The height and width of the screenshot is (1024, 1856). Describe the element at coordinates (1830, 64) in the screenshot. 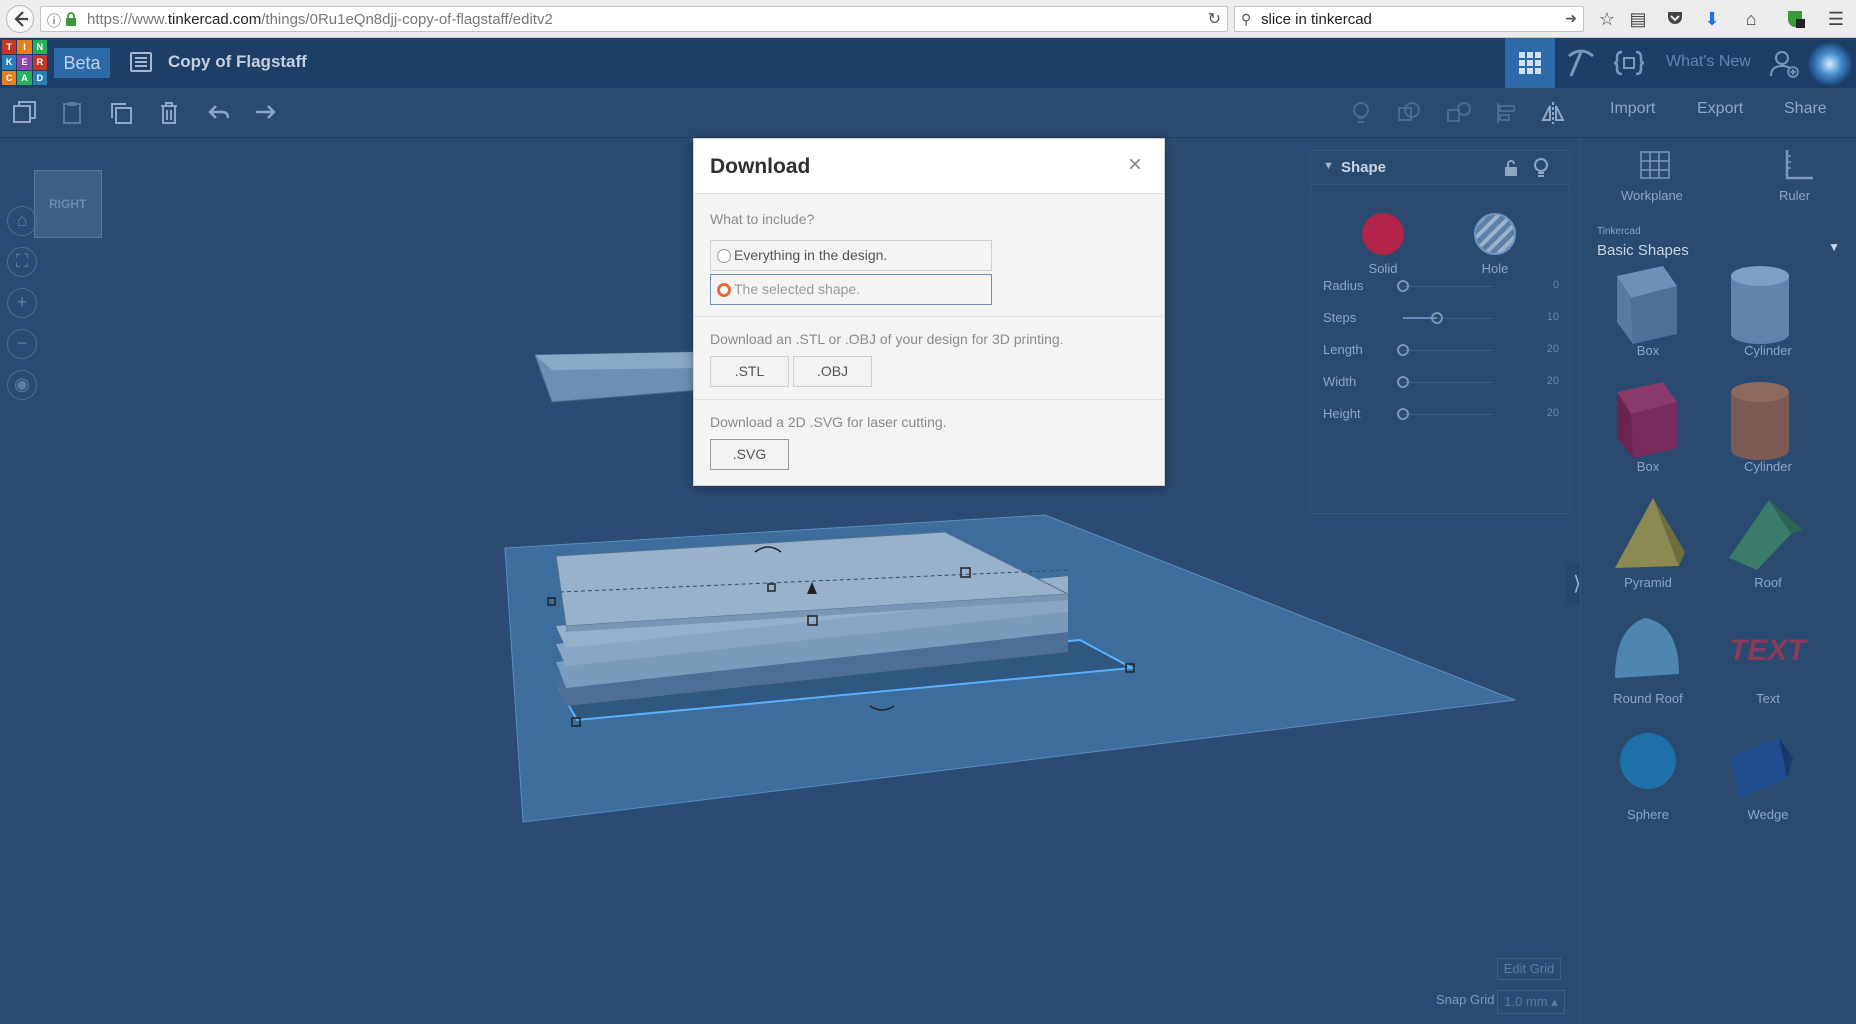

I see `user-avatar` at that location.